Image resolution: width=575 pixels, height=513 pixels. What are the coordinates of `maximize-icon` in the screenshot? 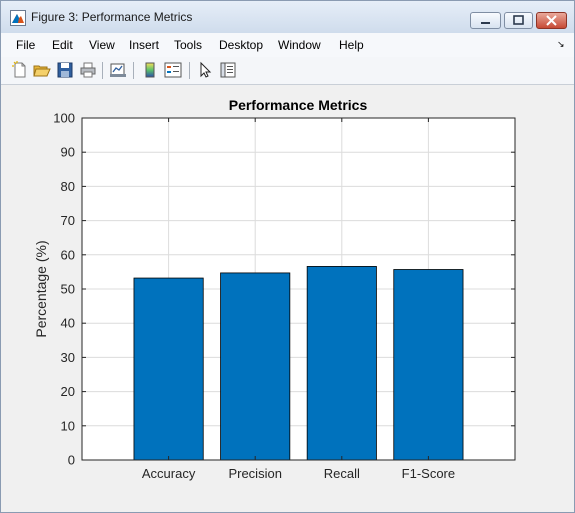 It's located at (518, 20).